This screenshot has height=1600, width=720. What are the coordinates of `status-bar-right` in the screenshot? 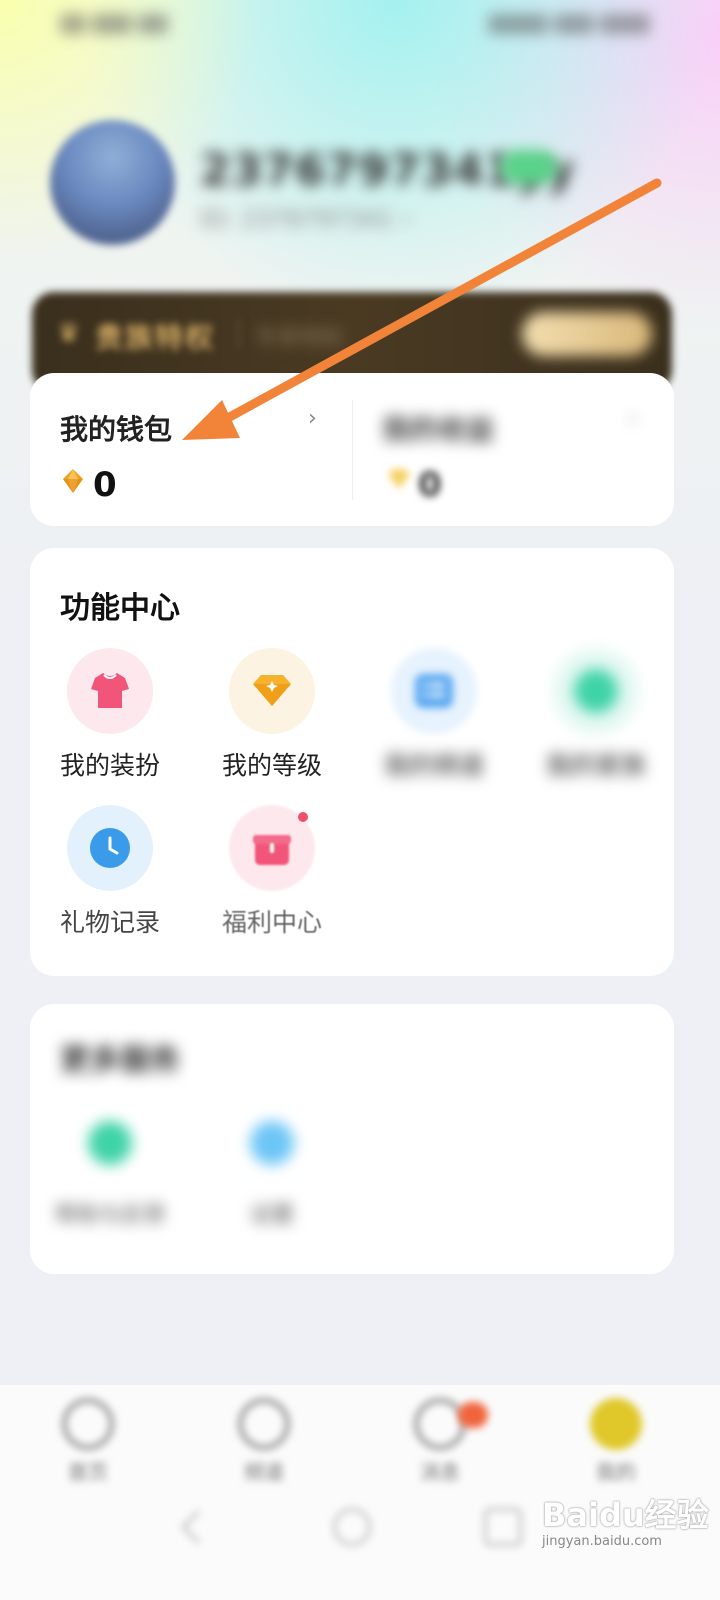 It's located at (550, 25).